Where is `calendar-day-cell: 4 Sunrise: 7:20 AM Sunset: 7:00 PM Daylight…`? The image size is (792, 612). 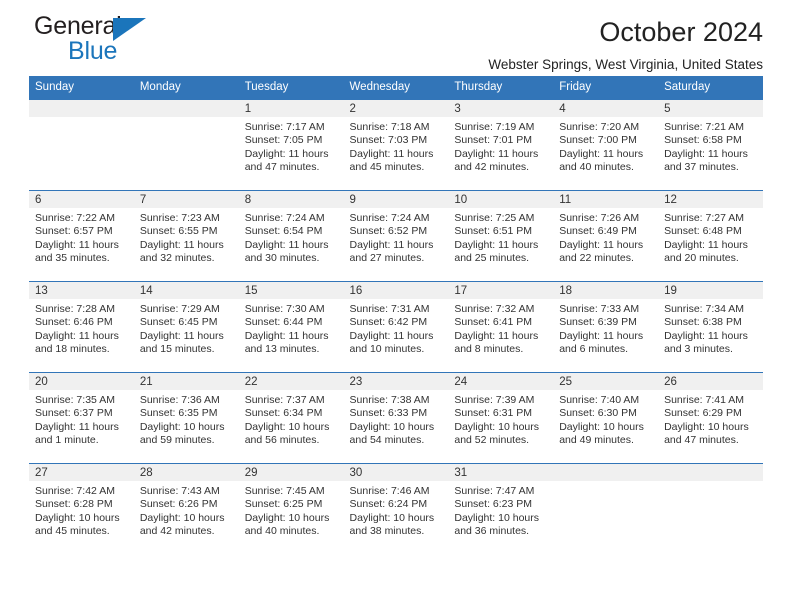 calendar-day-cell: 4 Sunrise: 7:20 AM Sunset: 7:00 PM Daylight… is located at coordinates (606, 145).